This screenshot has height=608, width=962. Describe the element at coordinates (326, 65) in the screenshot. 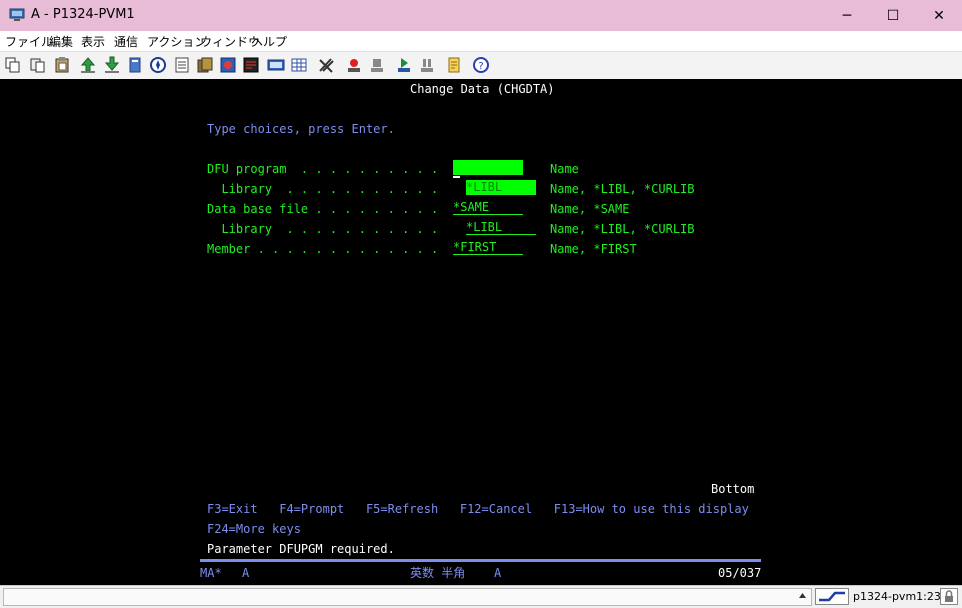

I see `tools-icon` at that location.